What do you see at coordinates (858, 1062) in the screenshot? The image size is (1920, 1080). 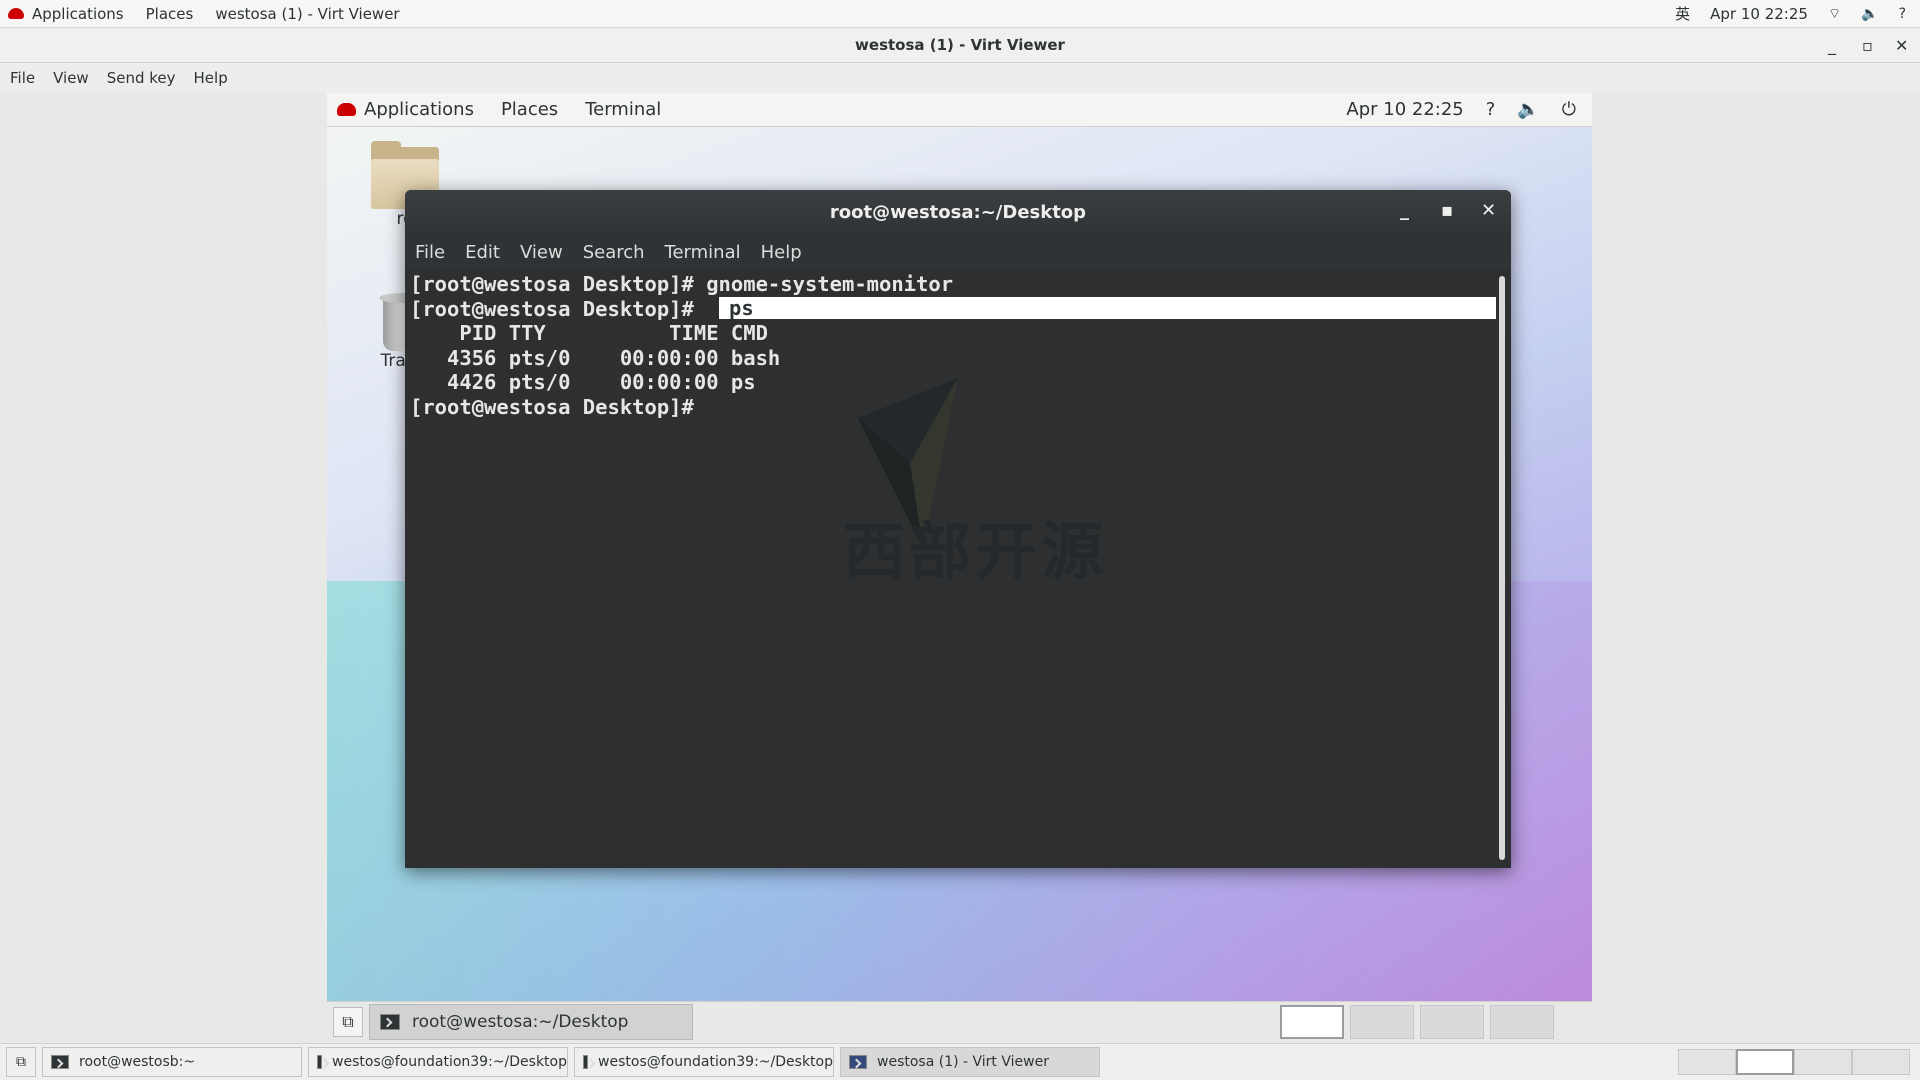 I see `virt-viewer-icon` at bounding box center [858, 1062].